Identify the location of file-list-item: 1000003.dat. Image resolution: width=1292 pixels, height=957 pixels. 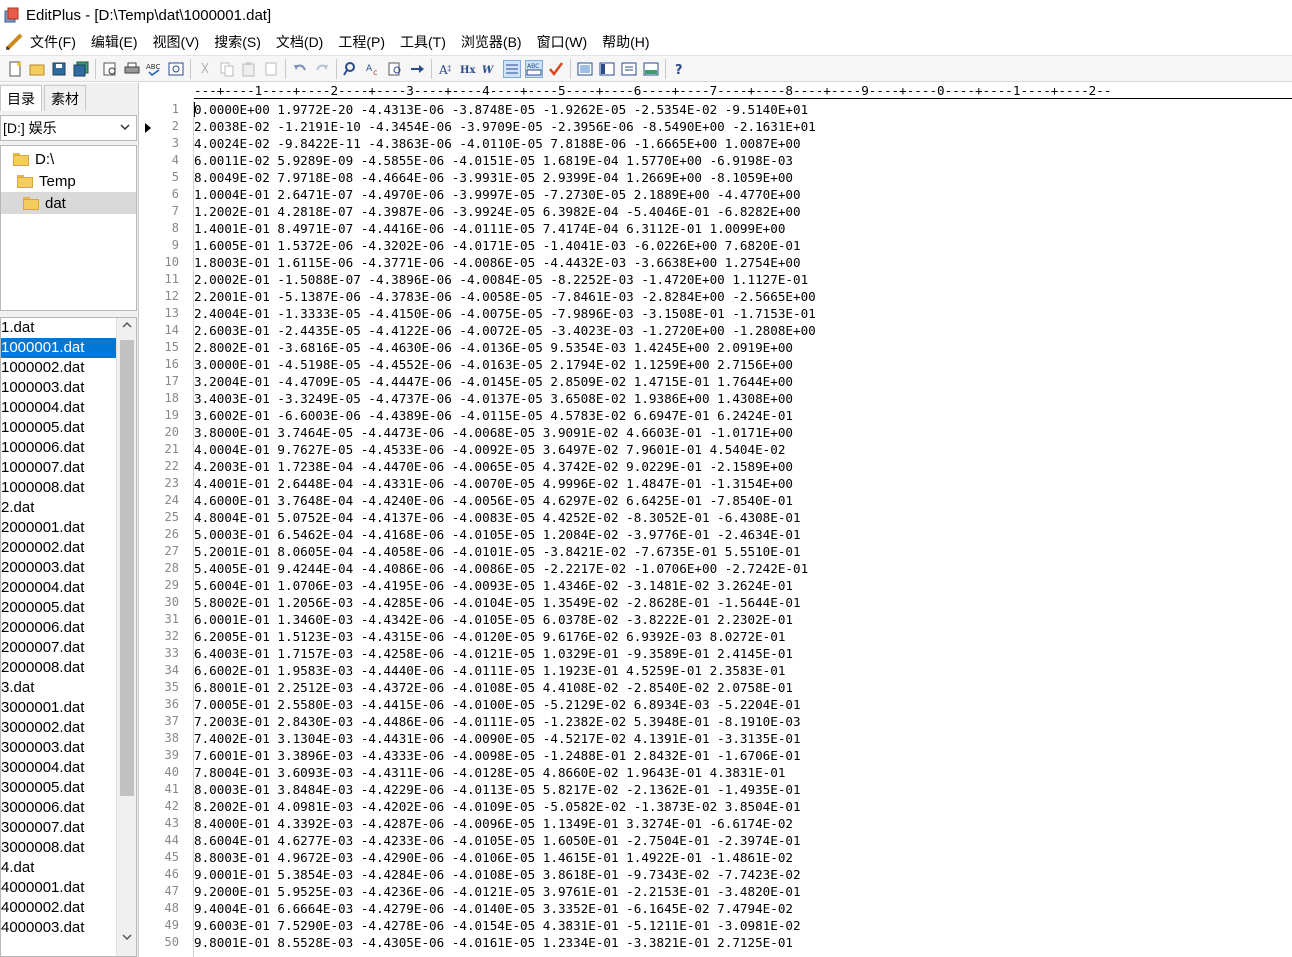
(59, 388).